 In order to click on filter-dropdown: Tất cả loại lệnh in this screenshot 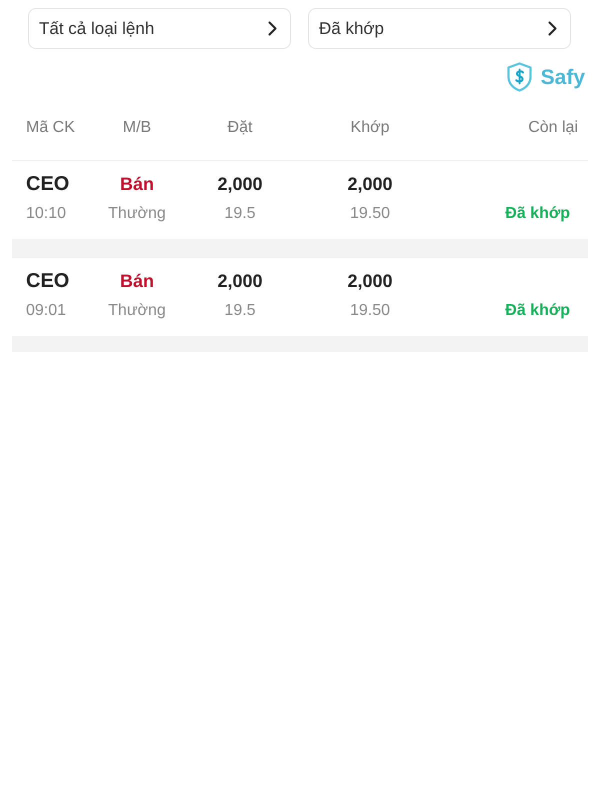, I will do `click(159, 28)`.